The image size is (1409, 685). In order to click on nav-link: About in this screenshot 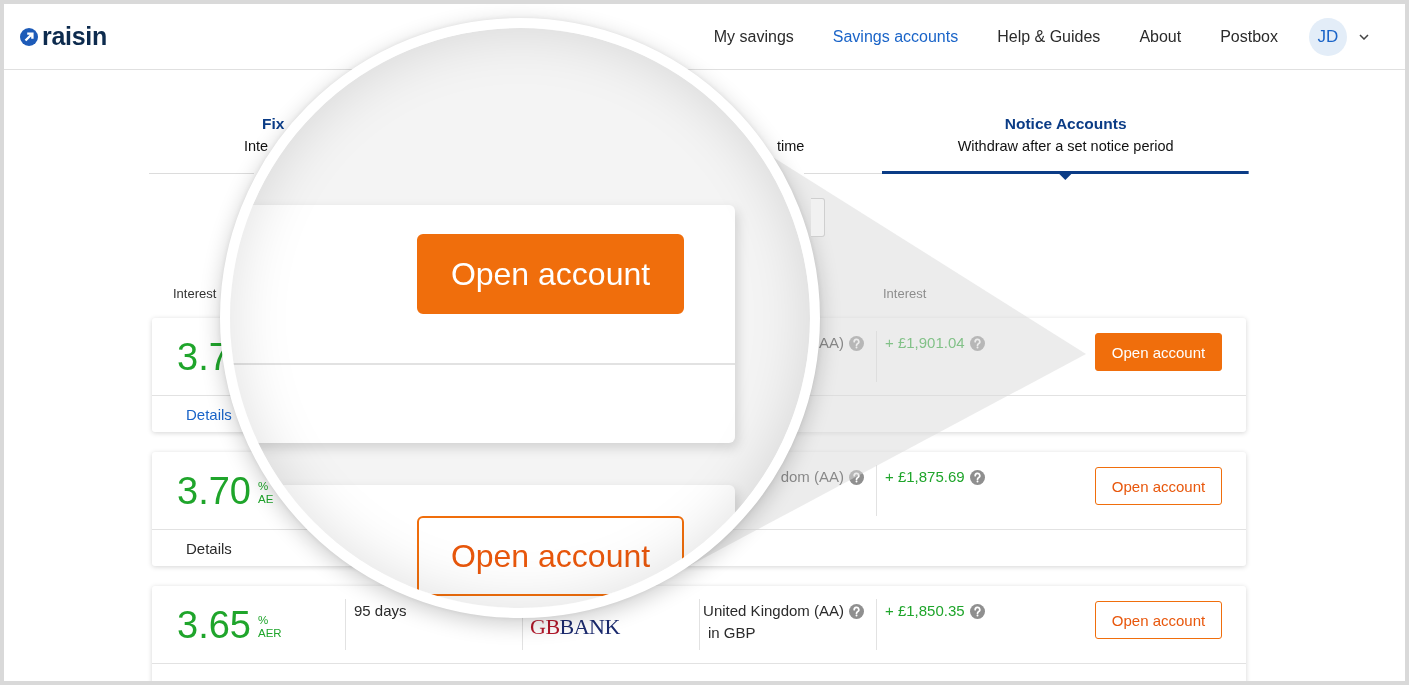, I will do `click(1160, 36)`.